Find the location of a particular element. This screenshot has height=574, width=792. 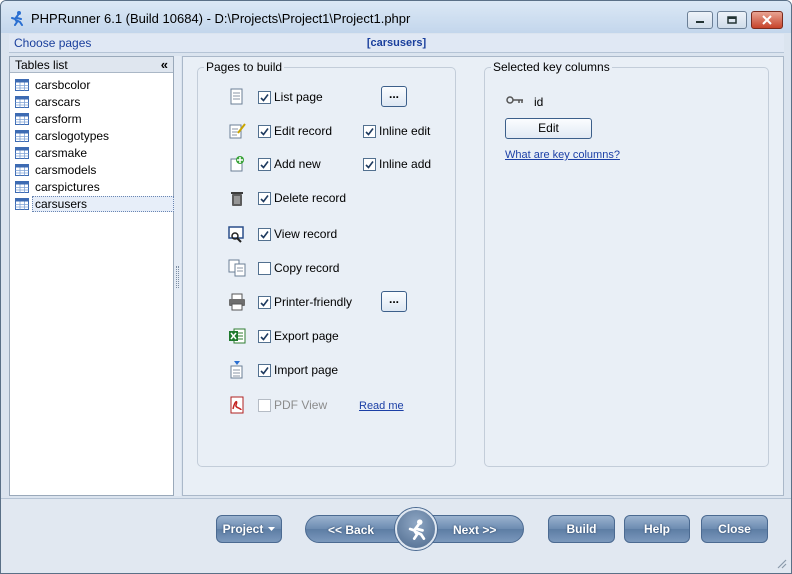

view-record-checkbox is located at coordinates (264, 234).